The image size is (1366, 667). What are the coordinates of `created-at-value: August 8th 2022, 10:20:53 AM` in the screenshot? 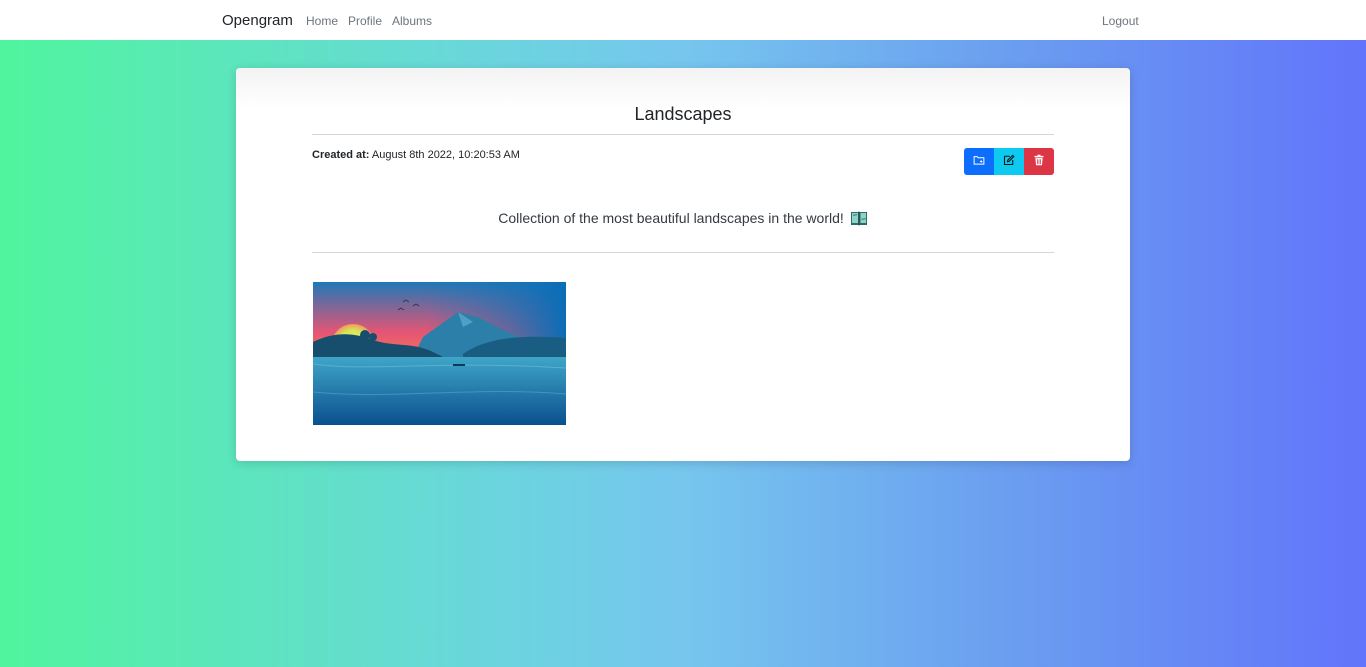 It's located at (445, 155).